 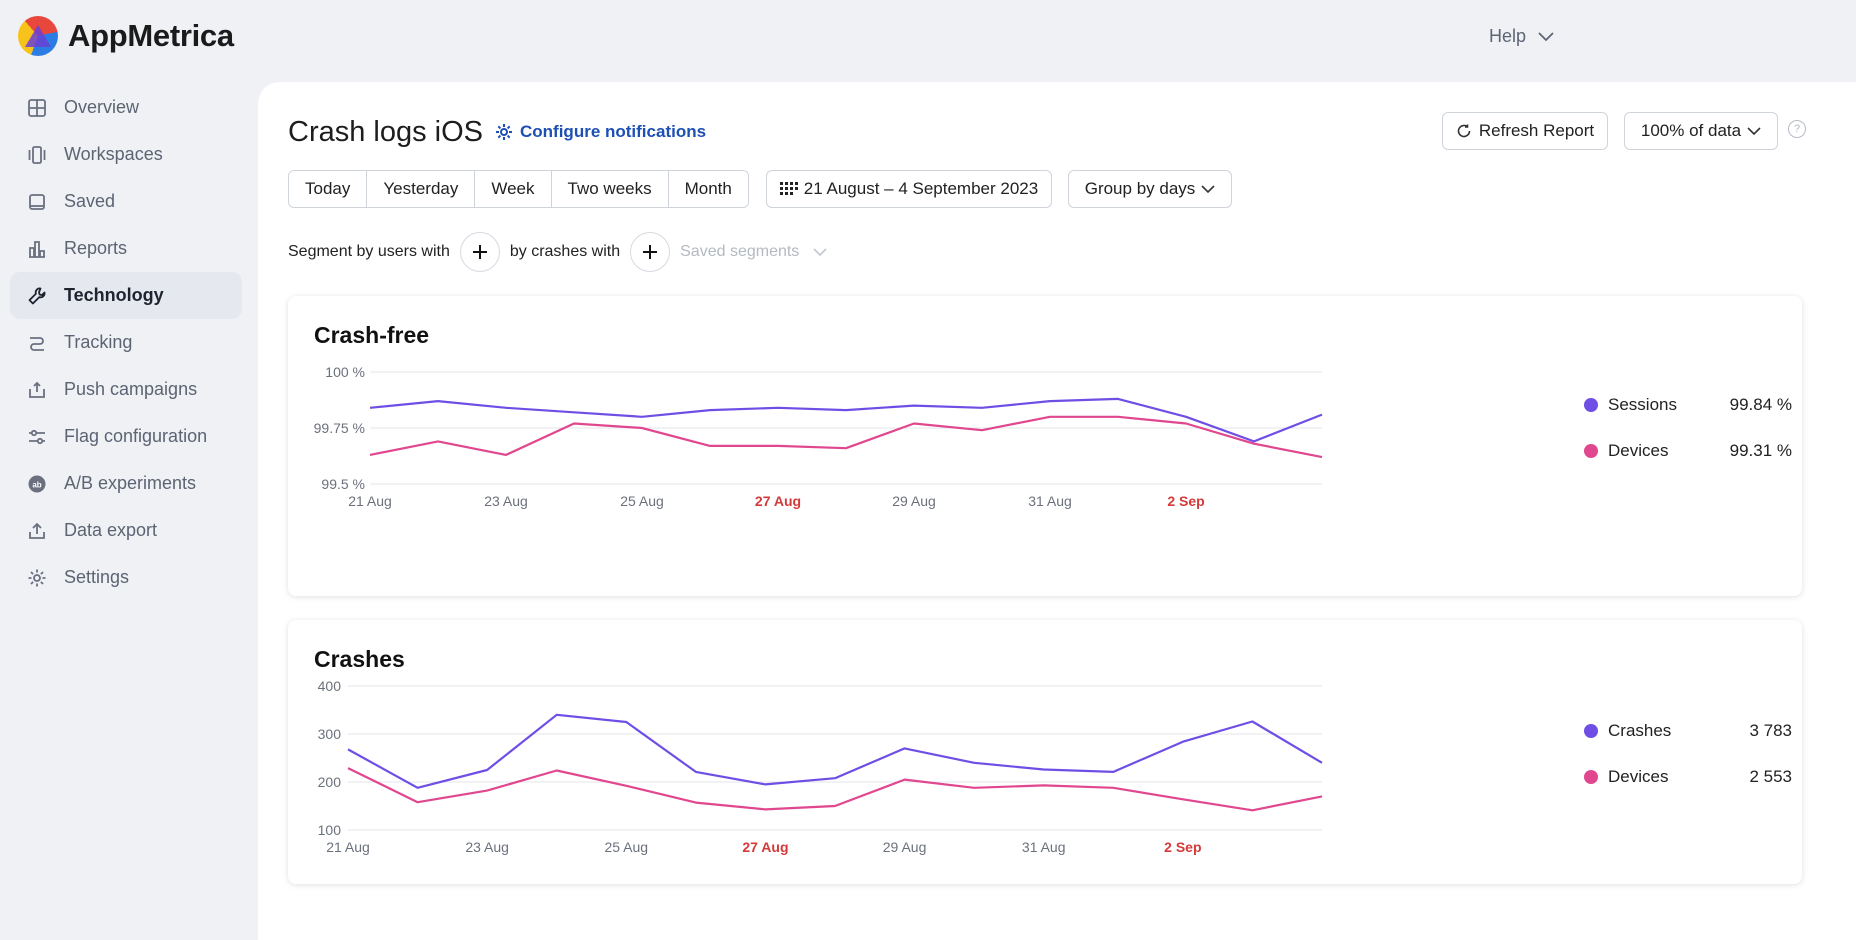 I want to click on date-range-picker: 21 August – 4 September 2023, so click(x=909, y=189).